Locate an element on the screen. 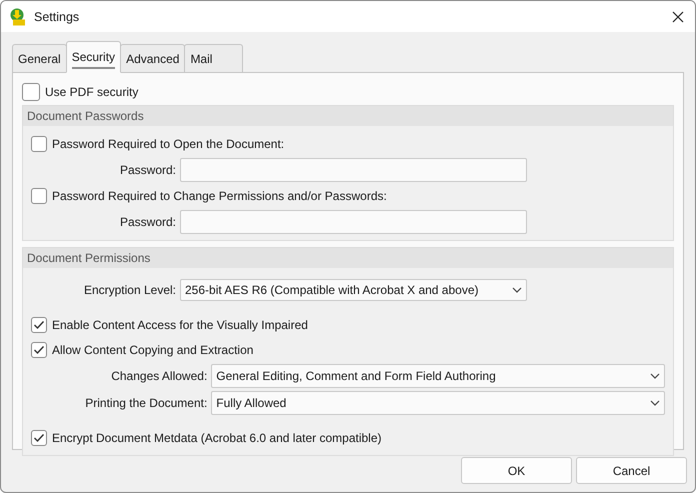  field-label: Encryption Level: is located at coordinates (129, 290).